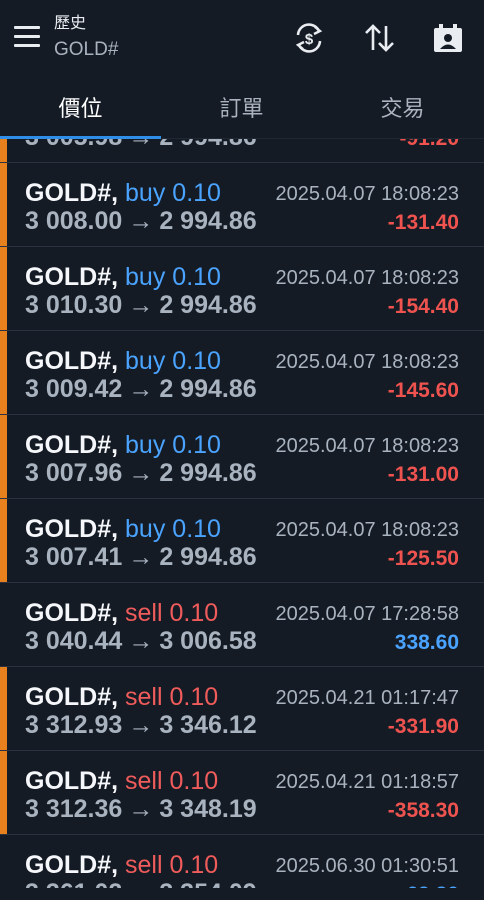  I want to click on page-title: 歷史, so click(70, 23).